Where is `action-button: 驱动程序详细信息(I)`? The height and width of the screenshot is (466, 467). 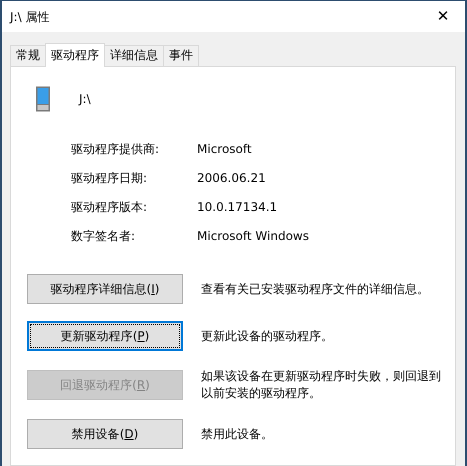 action-button: 驱动程序详细信息(I) is located at coordinates (105, 289).